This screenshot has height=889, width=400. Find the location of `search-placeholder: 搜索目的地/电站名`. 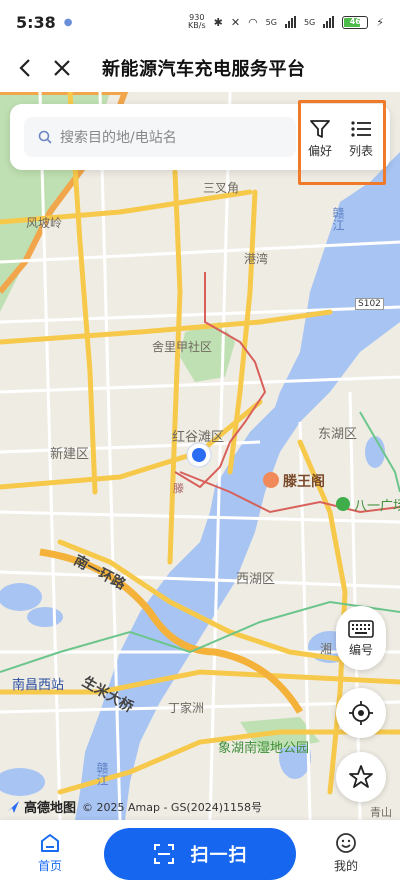

search-placeholder: 搜索目的地/电站名 is located at coordinates (118, 138).